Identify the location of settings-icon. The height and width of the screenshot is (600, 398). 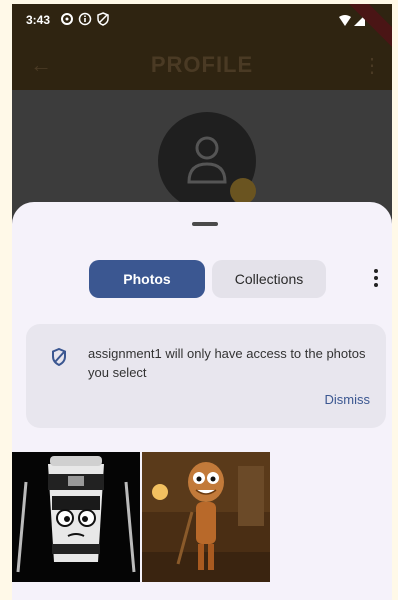
(67, 19).